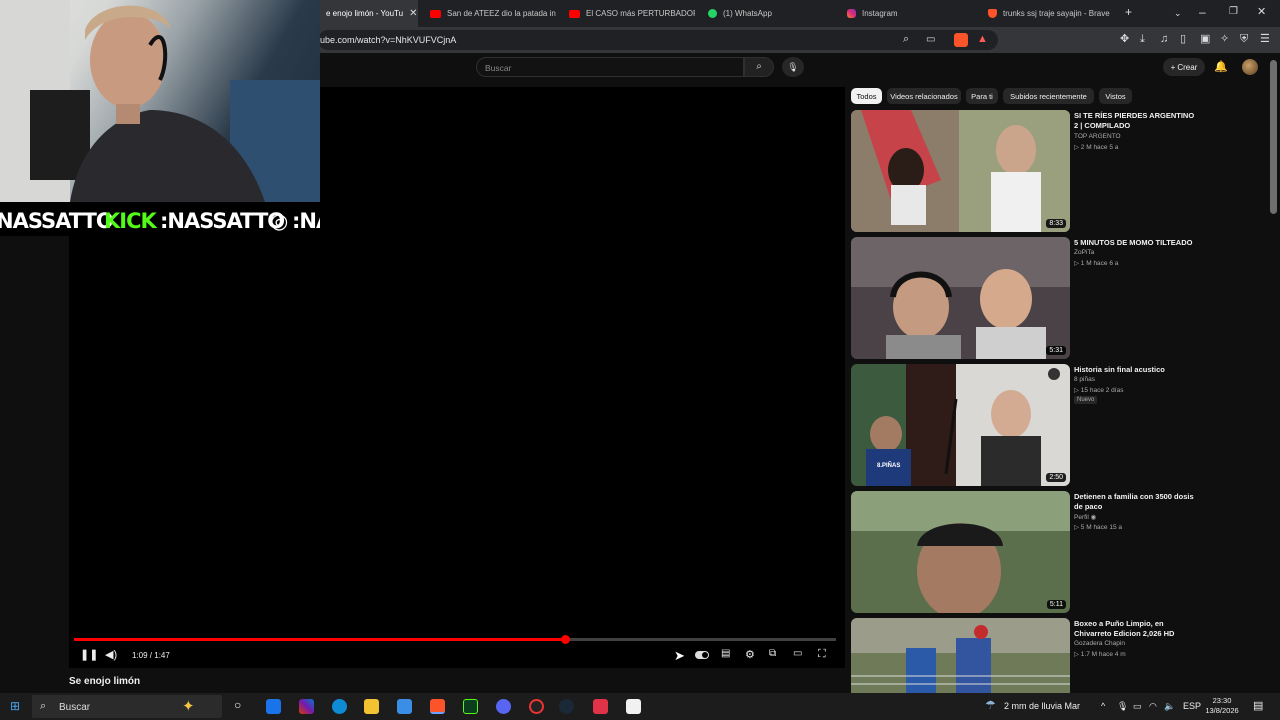 The image size is (1280, 720). What do you see at coordinates (1084, 252) in the screenshot?
I see `channel-name: ZoPiTa` at bounding box center [1084, 252].